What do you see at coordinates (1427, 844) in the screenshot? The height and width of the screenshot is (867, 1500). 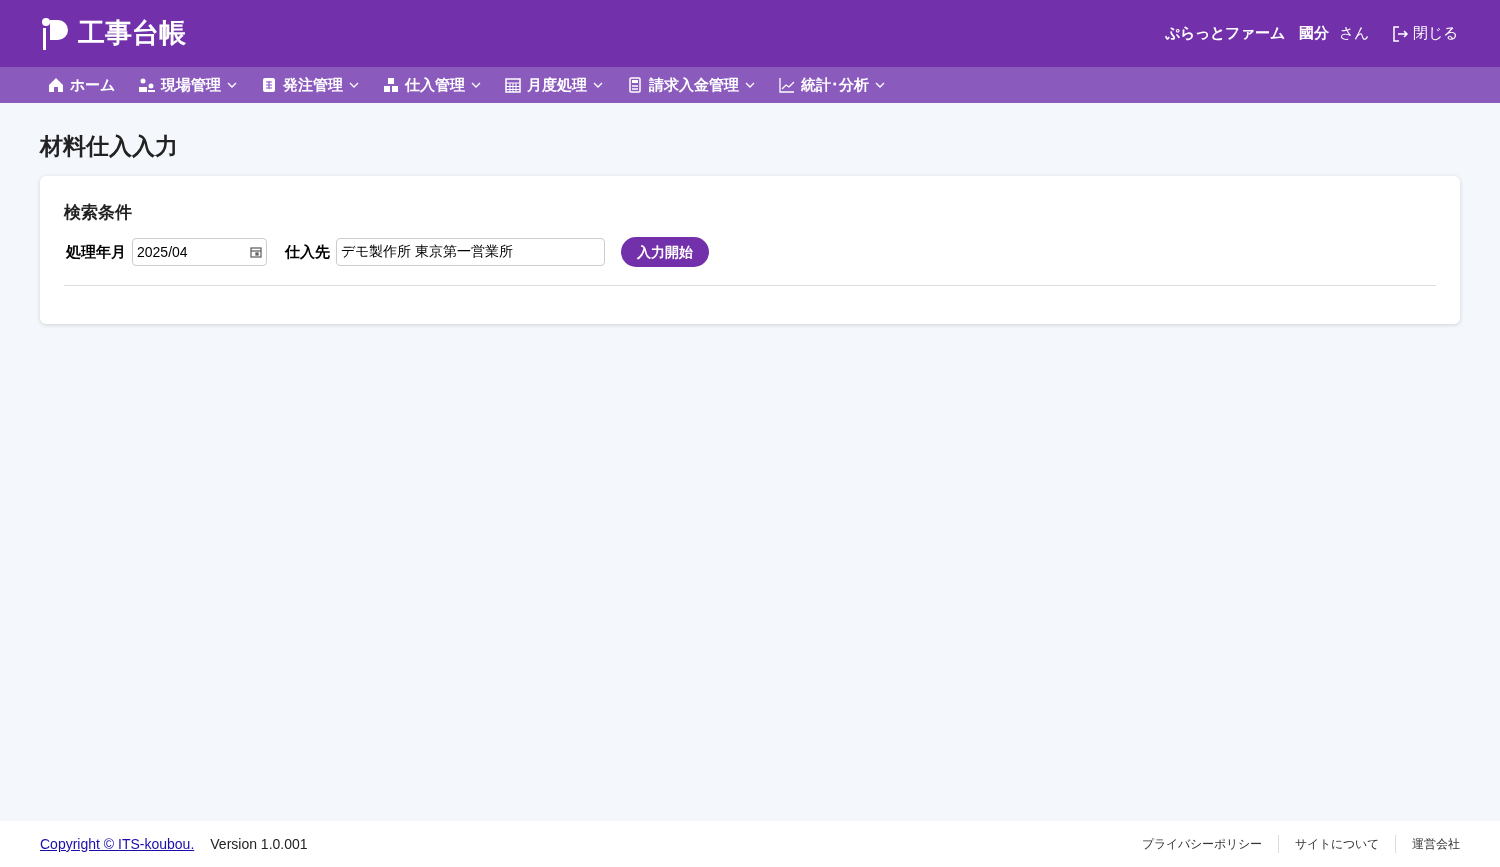 I see `footer-link: 運営会社` at bounding box center [1427, 844].